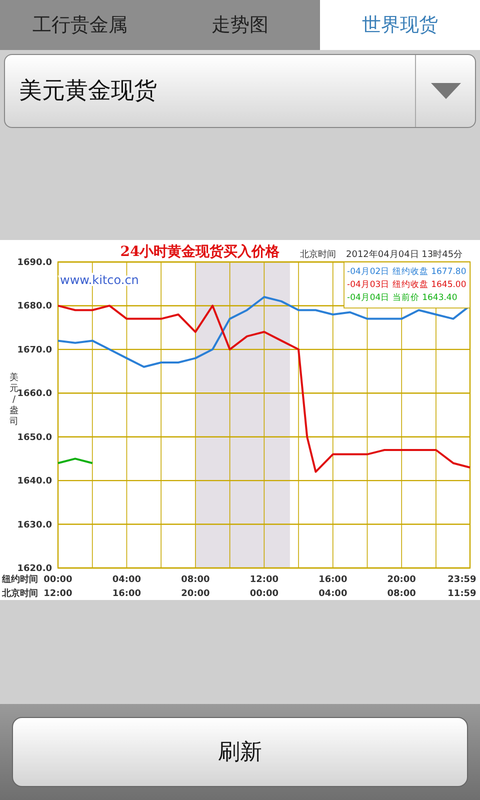 The image size is (480, 800). What do you see at coordinates (34, 437) in the screenshot?
I see `y-tick-label: 1650.0` at bounding box center [34, 437].